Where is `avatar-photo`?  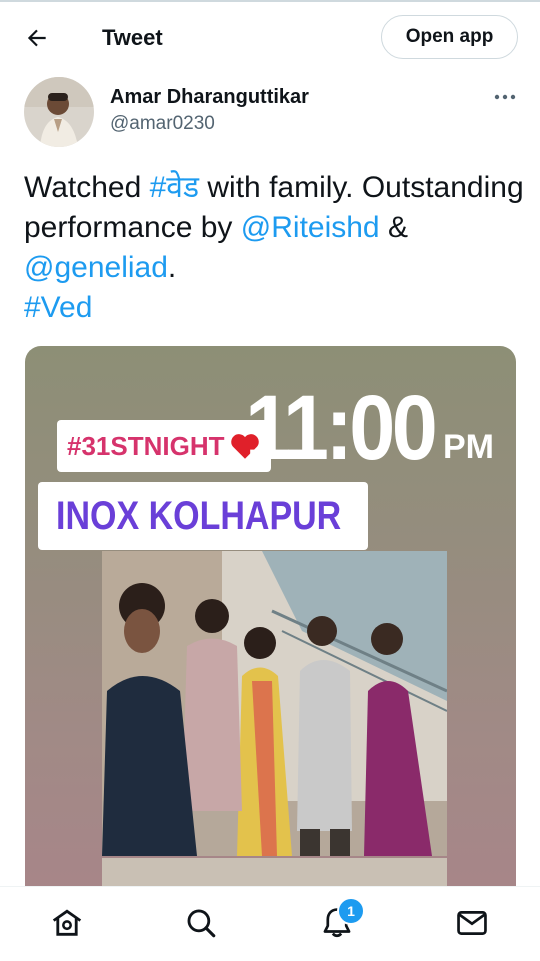 avatar-photo is located at coordinates (59, 112).